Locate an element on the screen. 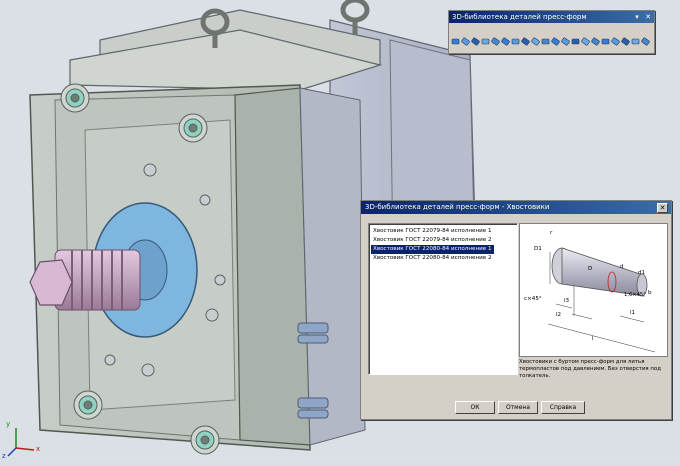 The height and width of the screenshot is (466, 680). dim-label: l3 is located at coordinates (567, 301).